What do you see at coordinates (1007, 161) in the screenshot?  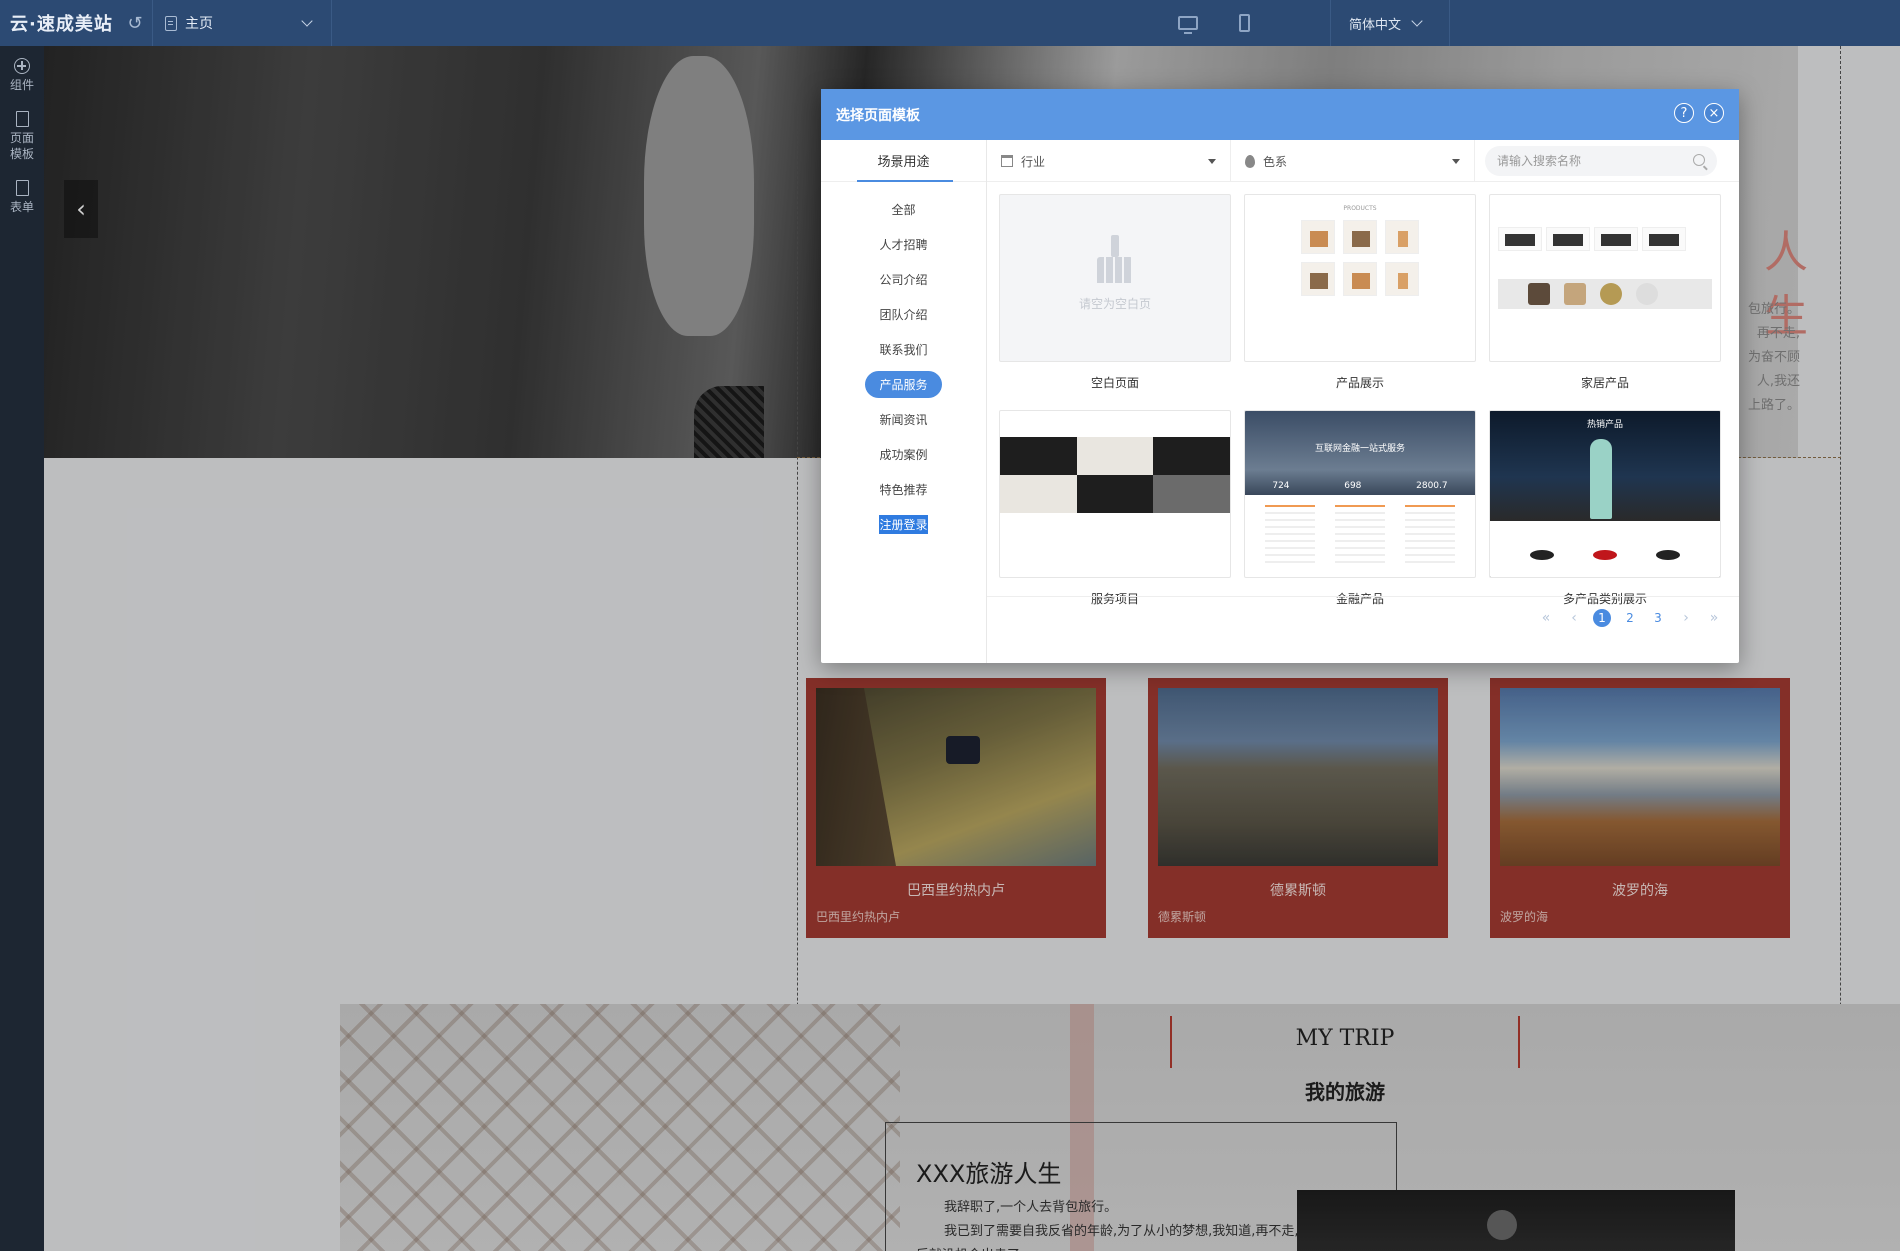 I see `building-icon` at bounding box center [1007, 161].